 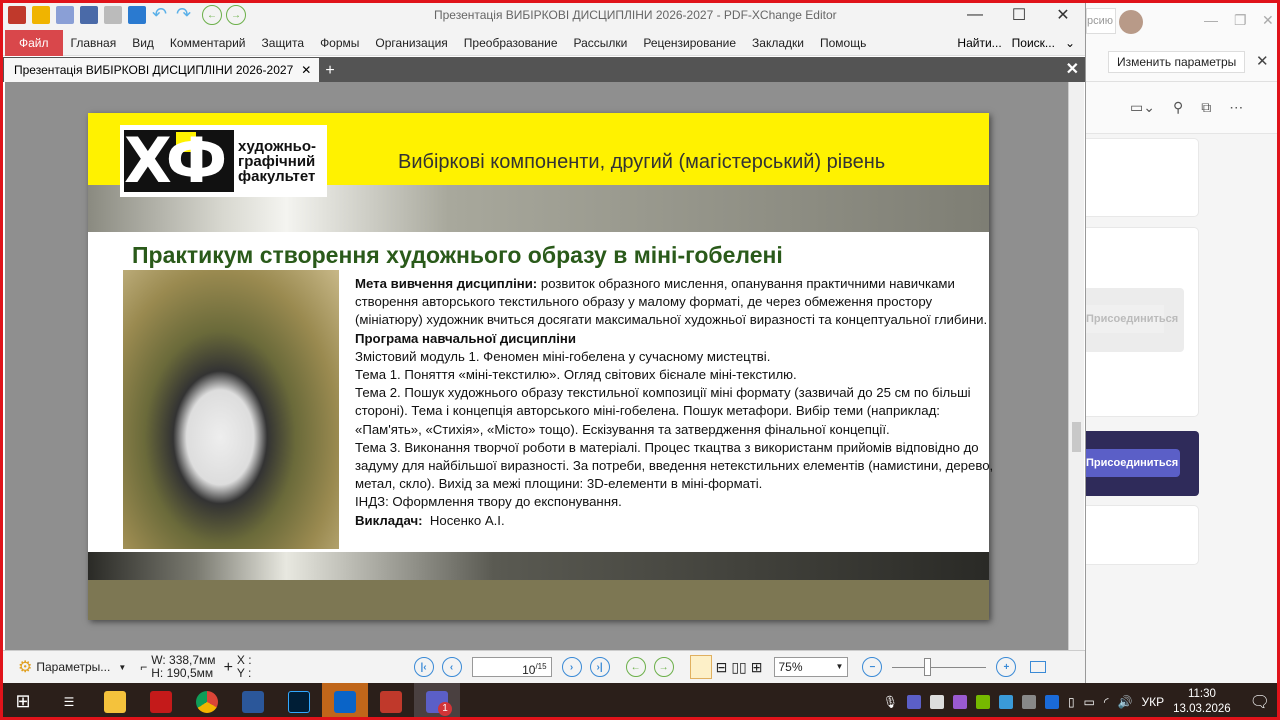 I want to click on new-tab-button: +, so click(x=329, y=71).